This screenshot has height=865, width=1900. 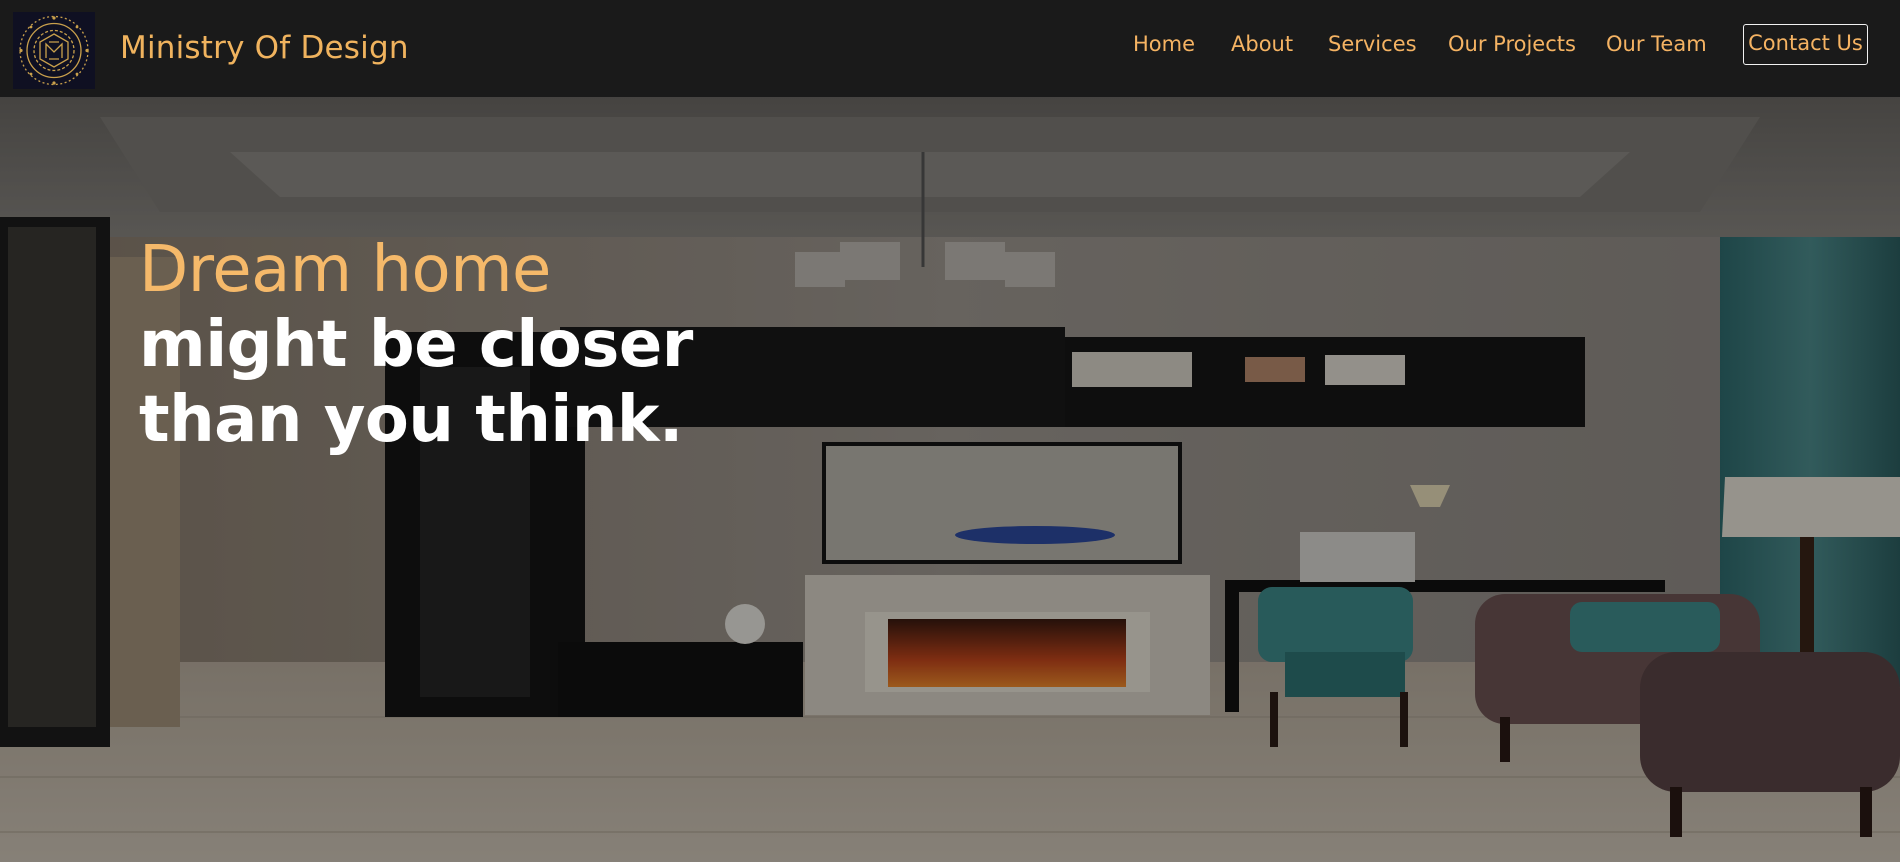 What do you see at coordinates (54, 50) in the screenshot?
I see `md-monogram-logo-icon` at bounding box center [54, 50].